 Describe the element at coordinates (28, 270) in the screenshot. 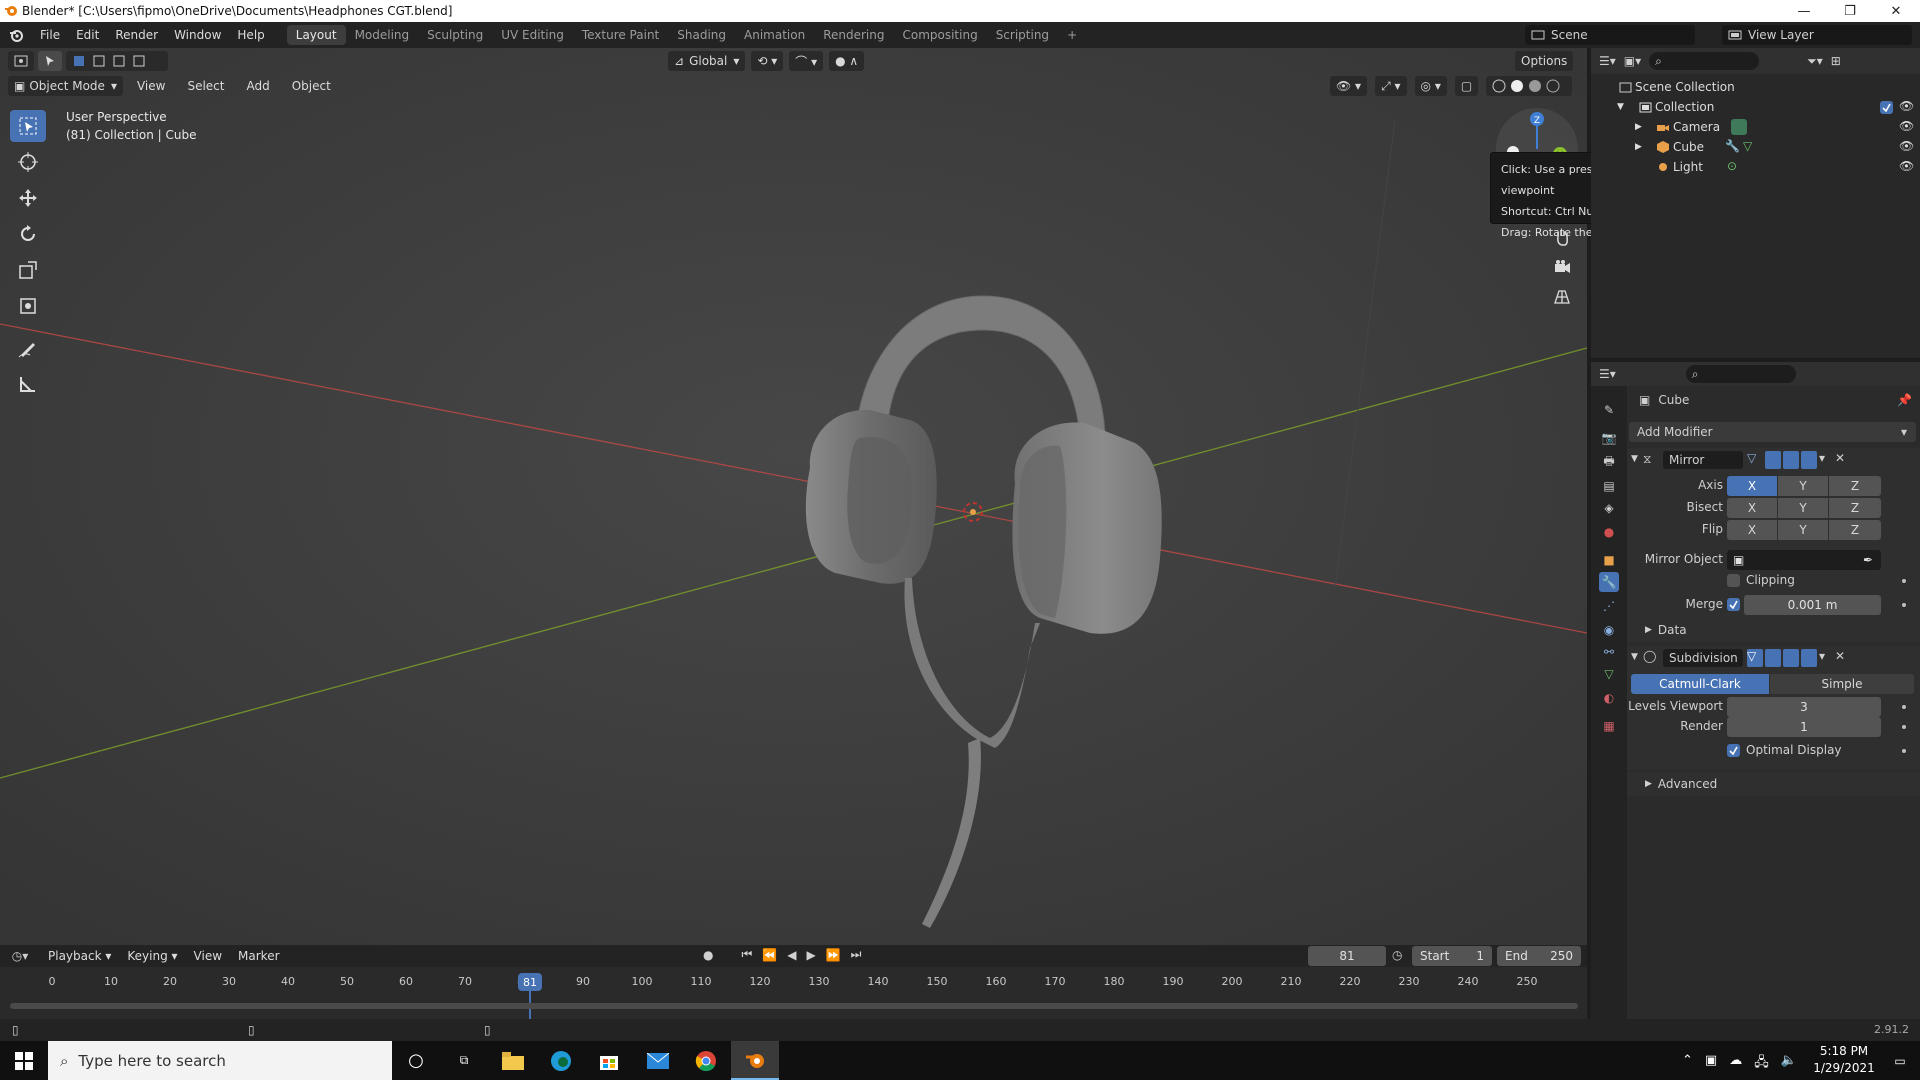

I see `scale-tool` at that location.